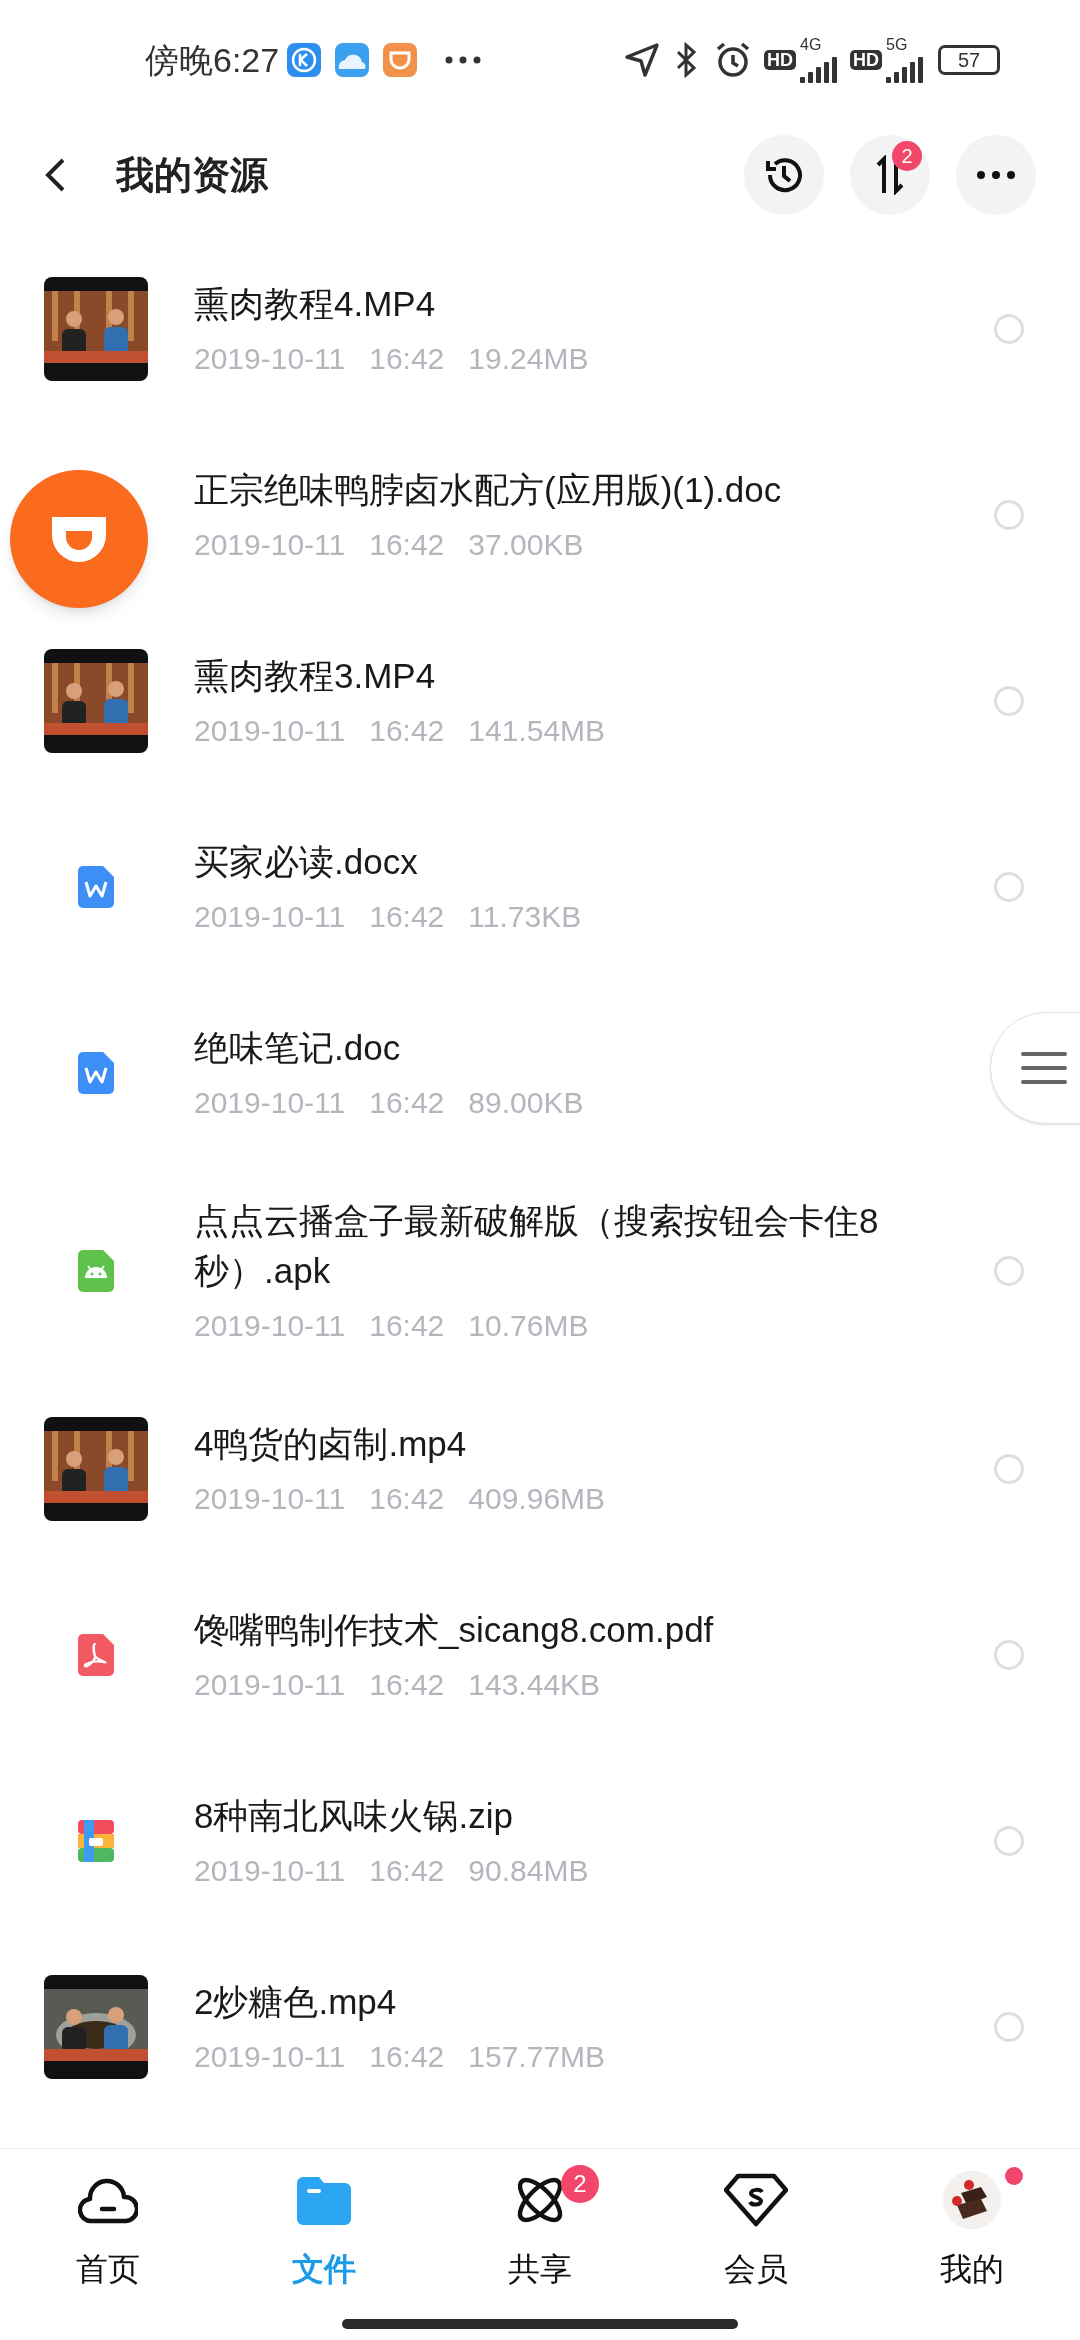 This screenshot has height=2340, width=1080. I want to click on status-time: 傍晚6:27, so click(212, 60).